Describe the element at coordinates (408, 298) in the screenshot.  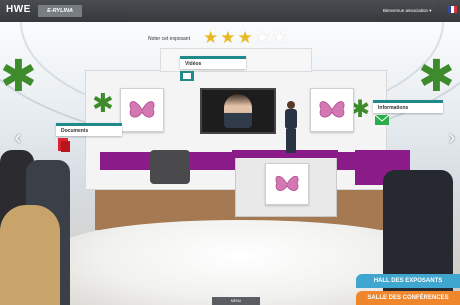
I see `conference-room-button: SALLE DES CONFÉRENCES` at that location.